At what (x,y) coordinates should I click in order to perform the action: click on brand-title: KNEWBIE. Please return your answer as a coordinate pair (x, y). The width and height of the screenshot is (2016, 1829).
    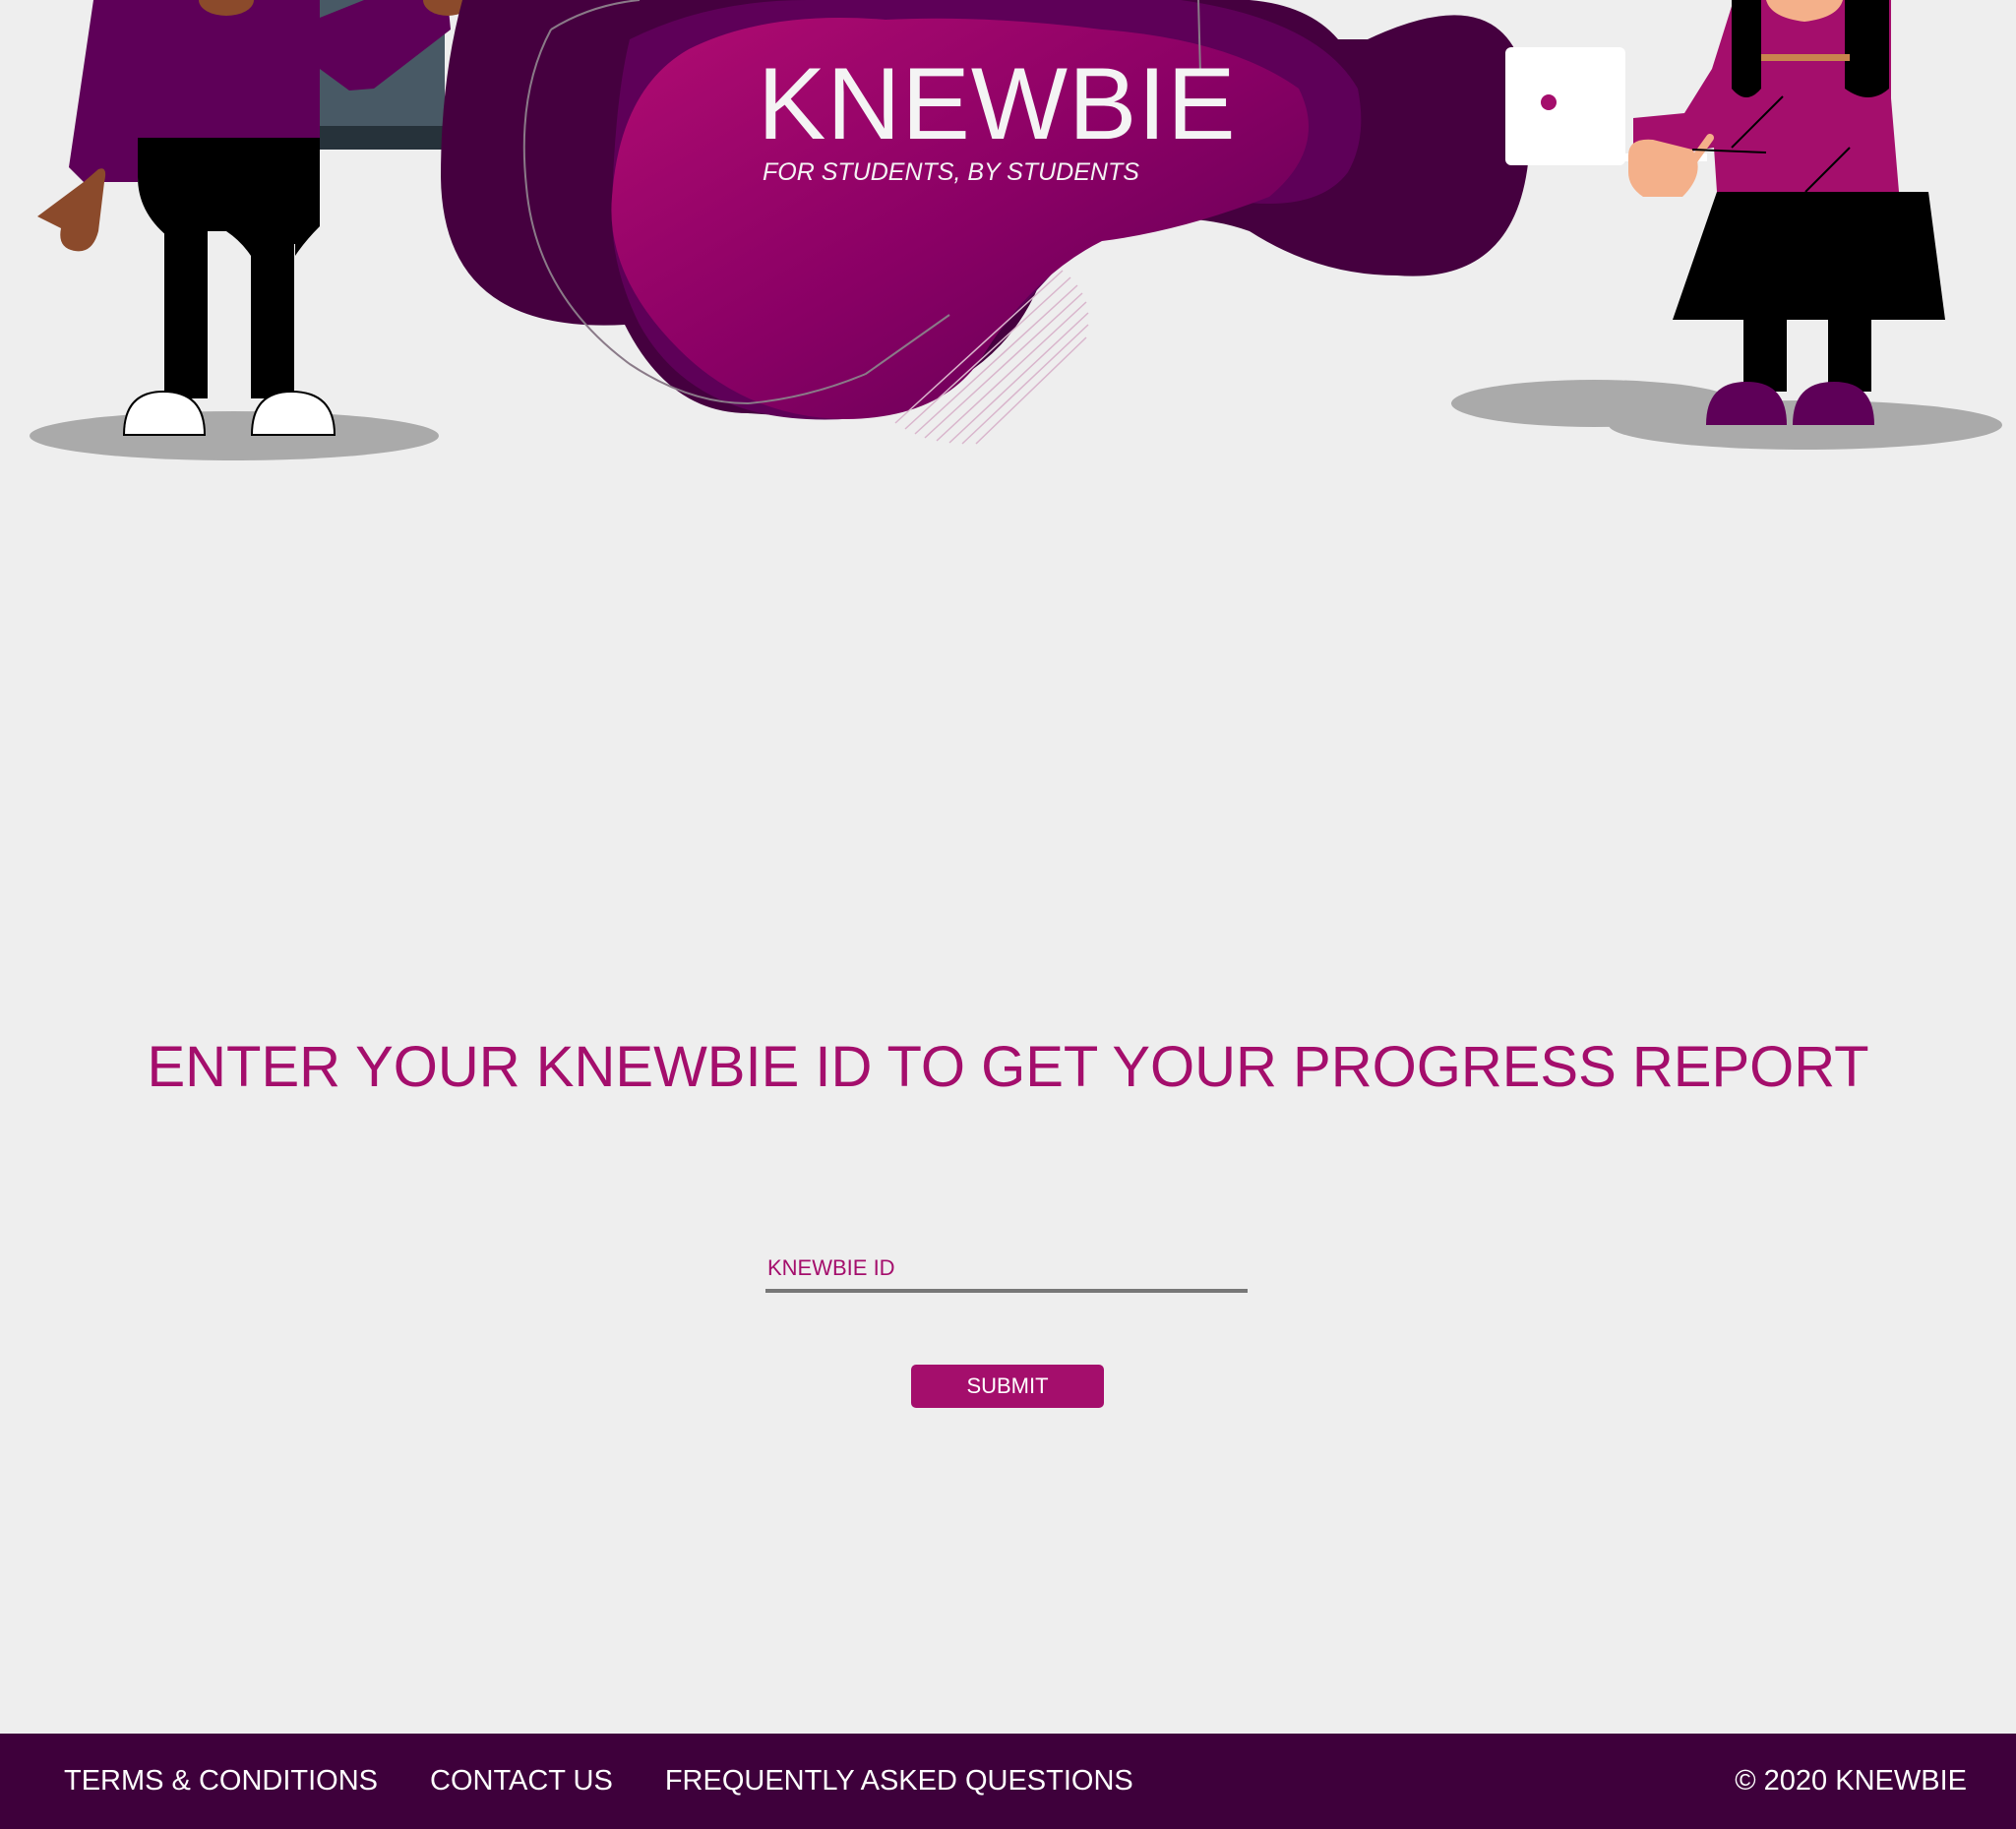
    Looking at the image, I should click on (997, 104).